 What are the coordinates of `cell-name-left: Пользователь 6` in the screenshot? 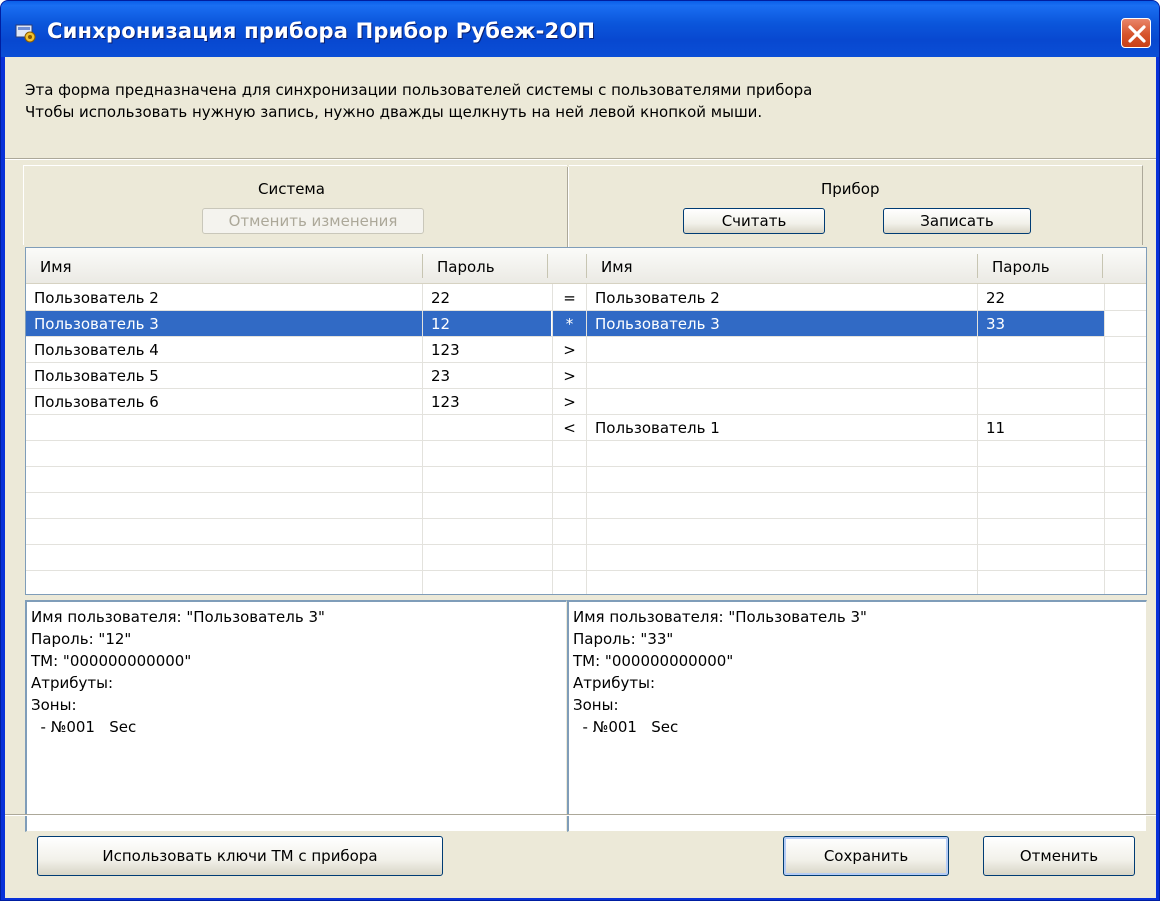 It's located at (224, 401).